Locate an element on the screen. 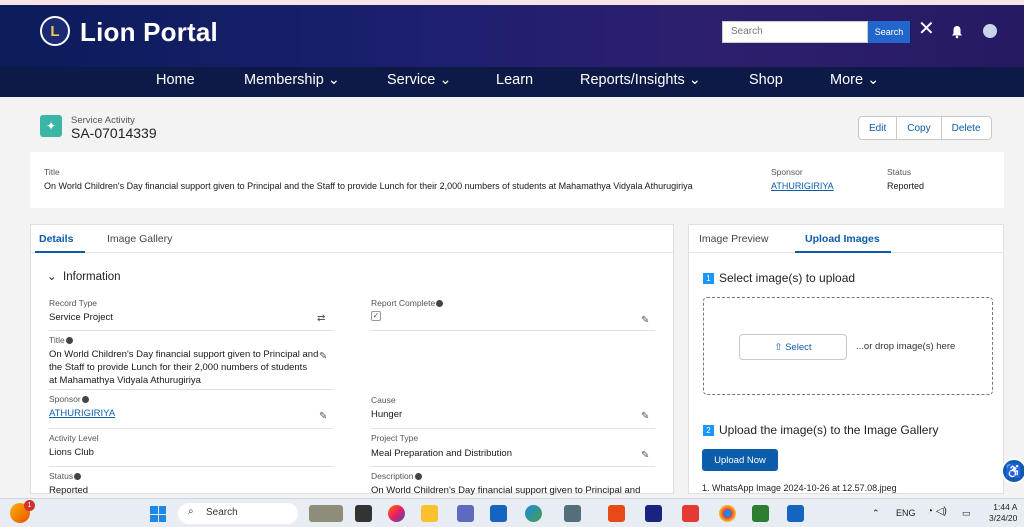  edit-button: Edit is located at coordinates (878, 128).